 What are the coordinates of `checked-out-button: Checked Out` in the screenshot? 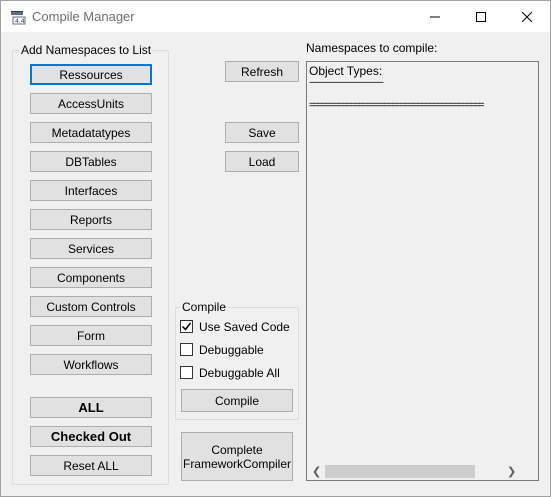 It's located at (91, 436).